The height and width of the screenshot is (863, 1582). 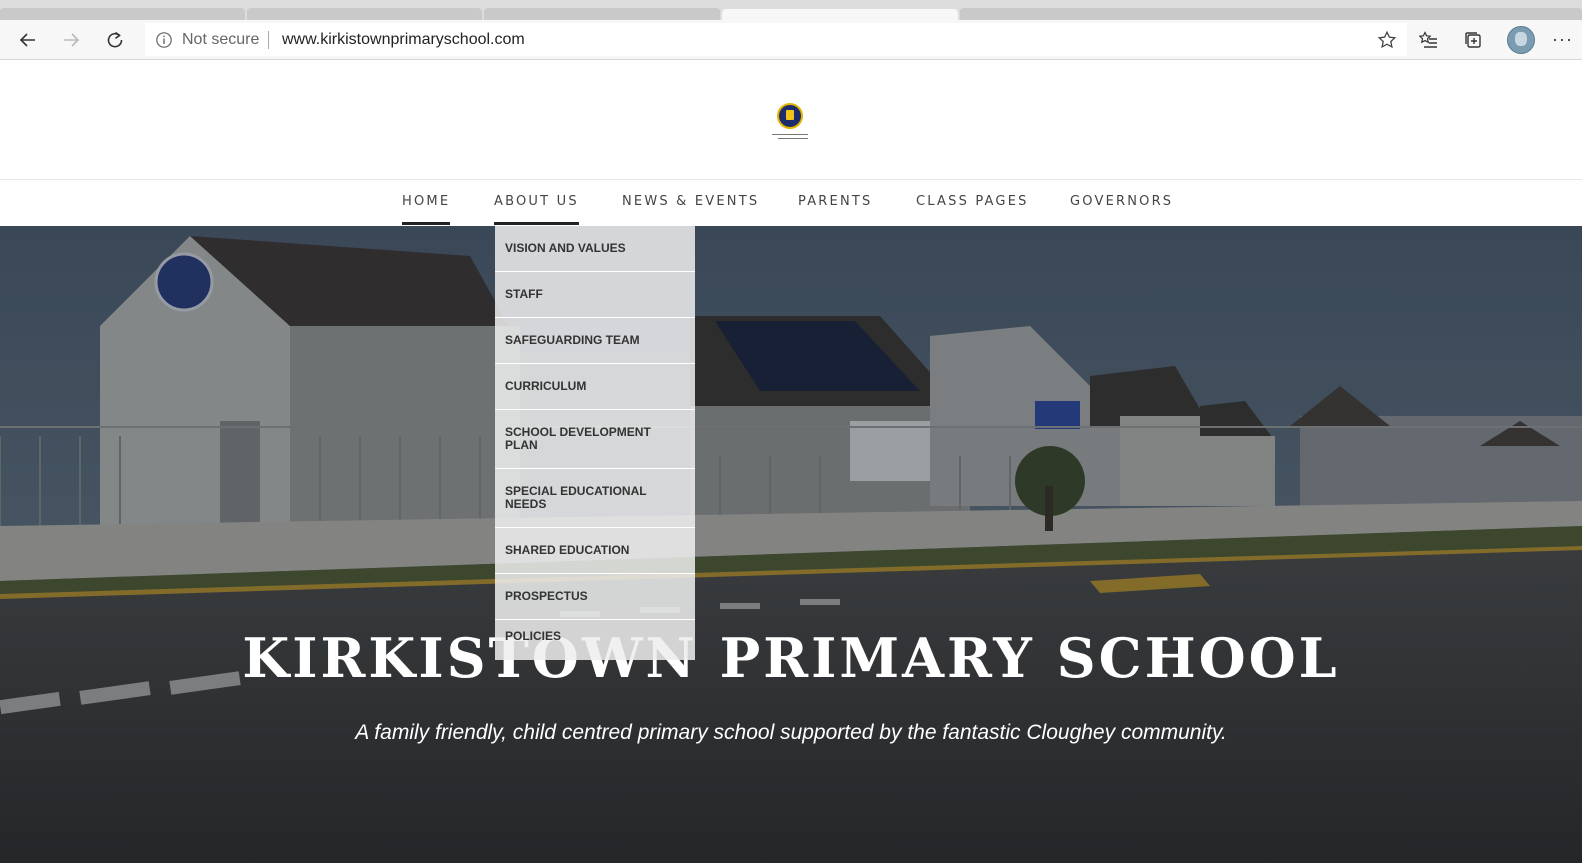 What do you see at coordinates (565, 248) in the screenshot?
I see `dropdown-item-label: VISION AND VALUES` at bounding box center [565, 248].